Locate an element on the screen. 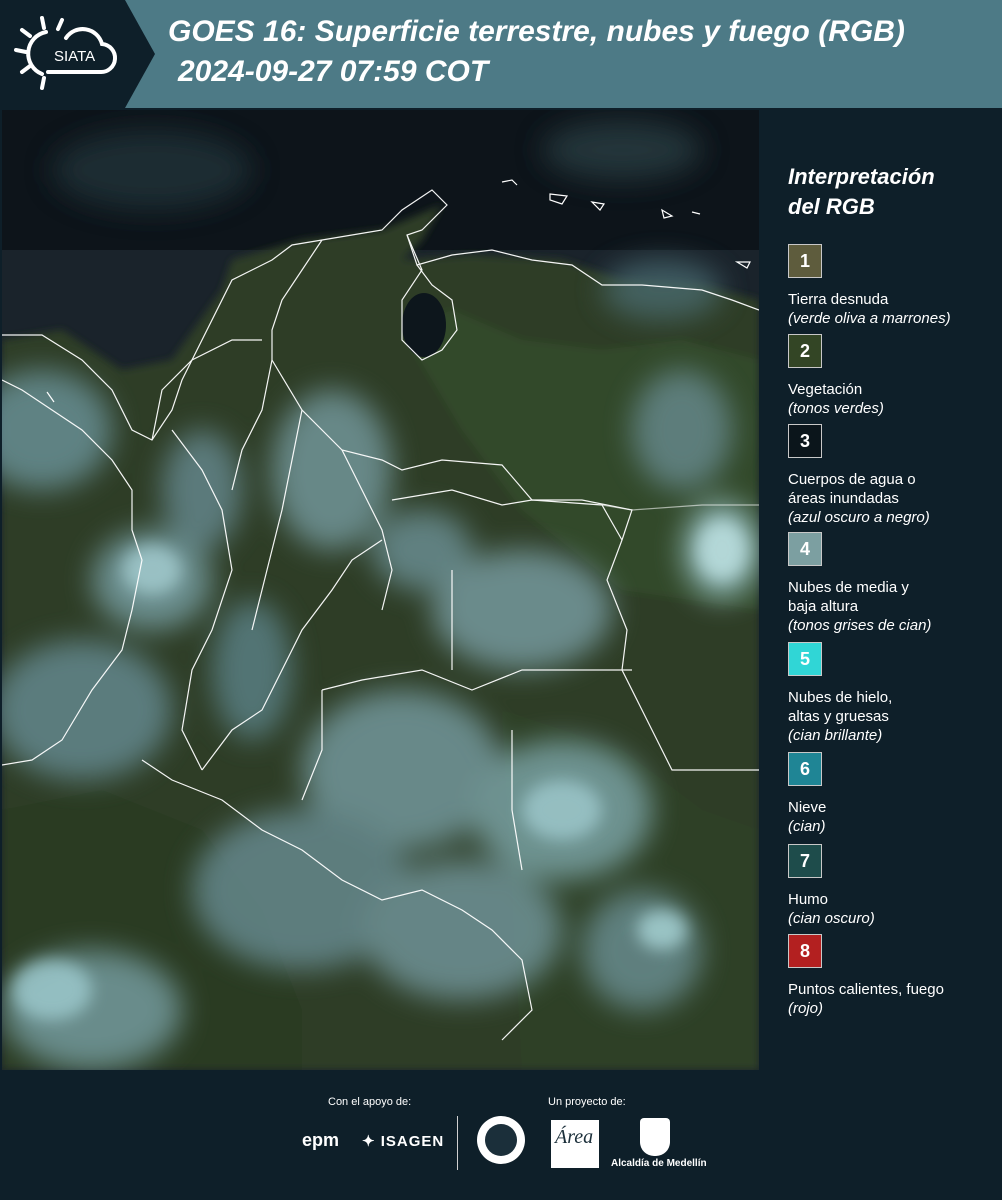 Image resolution: width=1002 pixels, height=1200 pixels. siata-logo-icon: SIATA is located at coordinates (66, 53).